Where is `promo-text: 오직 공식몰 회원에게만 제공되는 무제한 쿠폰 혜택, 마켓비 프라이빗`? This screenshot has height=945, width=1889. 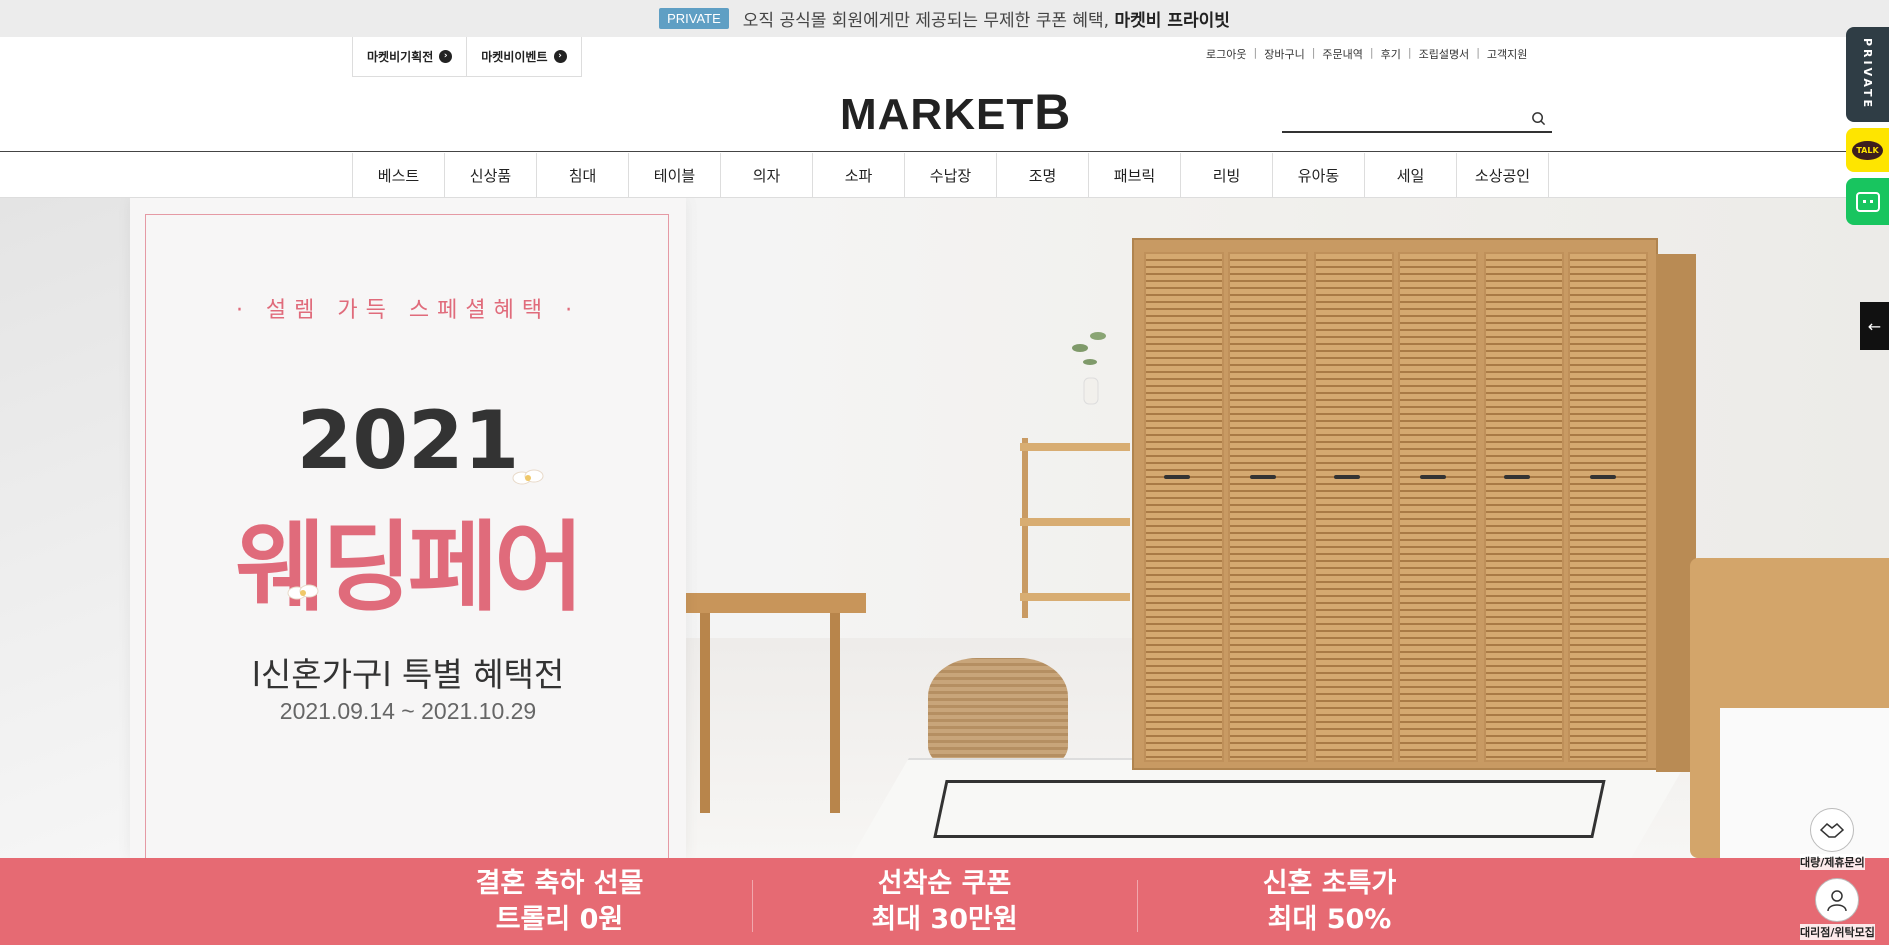 promo-text: 오직 공식몰 회원에게만 제공되는 무제한 쿠폰 혜택, 마켓비 프라이빗 is located at coordinates (986, 21).